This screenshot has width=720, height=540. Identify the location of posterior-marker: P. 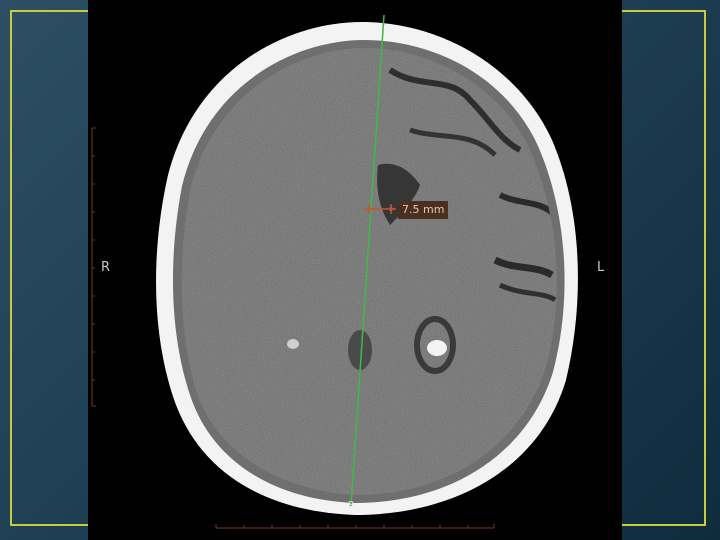
(351, 505).